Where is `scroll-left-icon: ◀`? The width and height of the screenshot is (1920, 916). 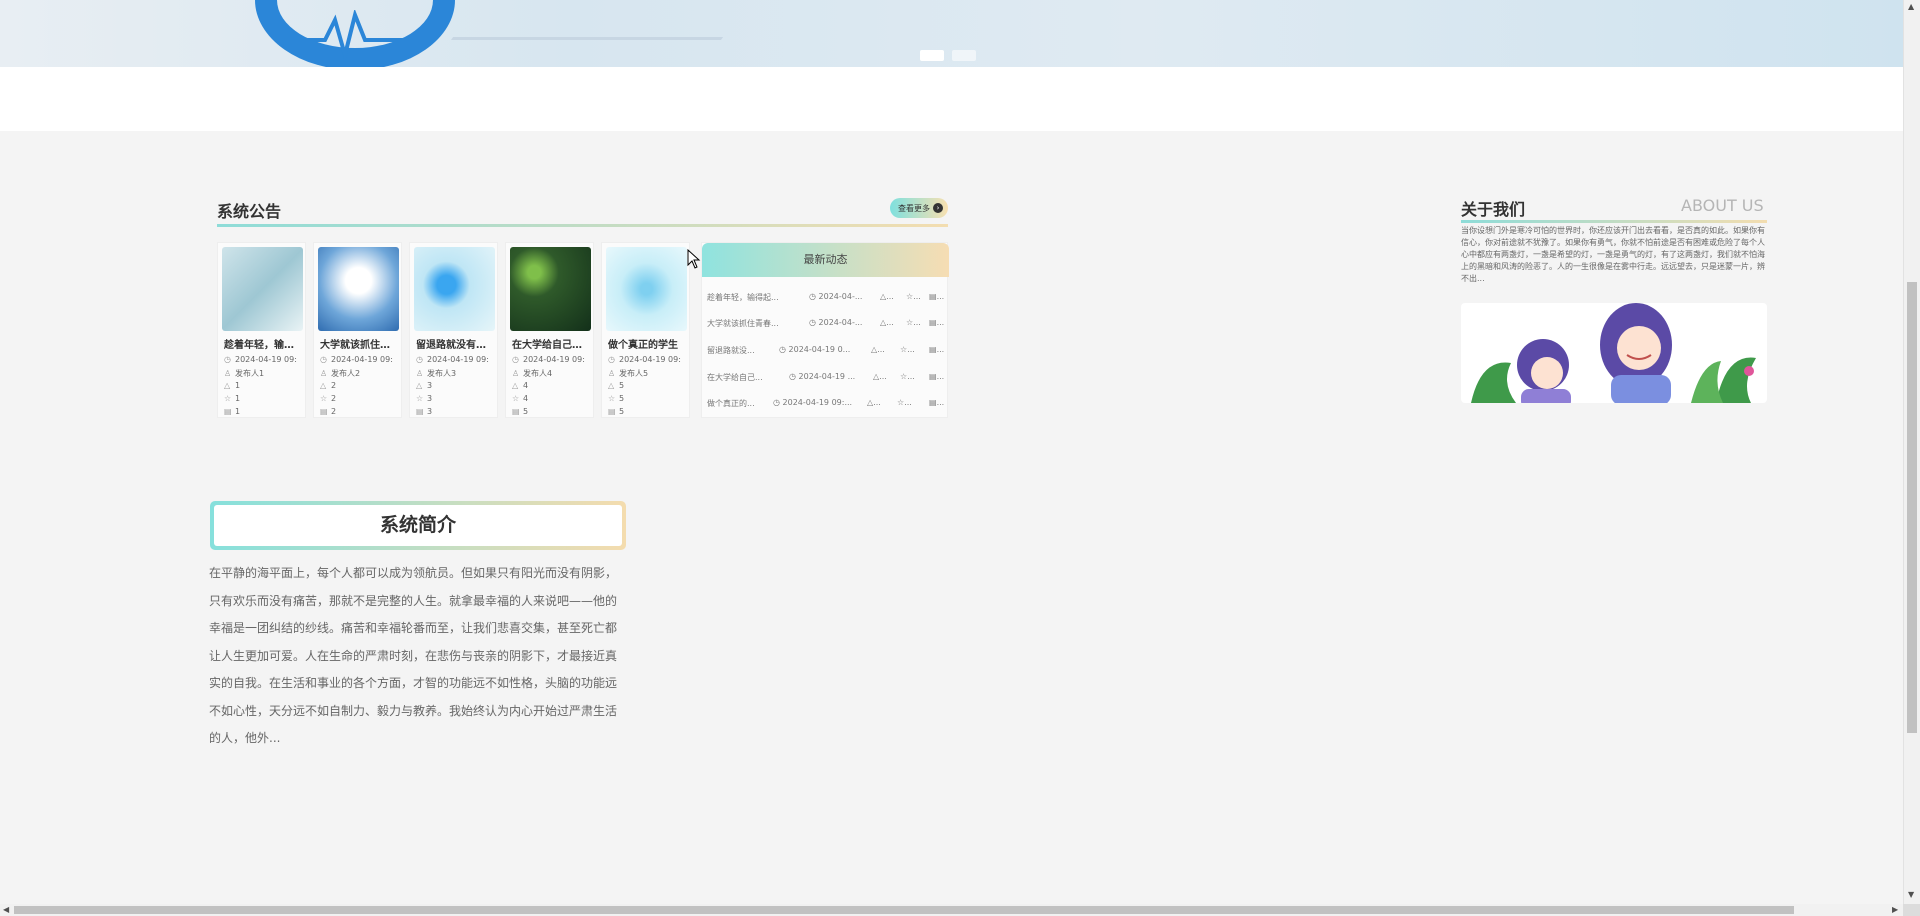 scroll-left-icon: ◀ is located at coordinates (6, 909).